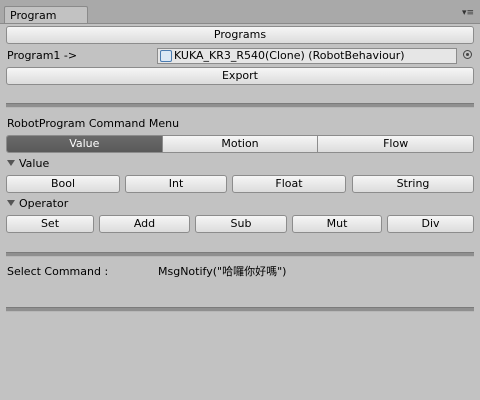 The image size is (480, 400). Describe the element at coordinates (176, 184) in the screenshot. I see `int-button: Int` at that location.